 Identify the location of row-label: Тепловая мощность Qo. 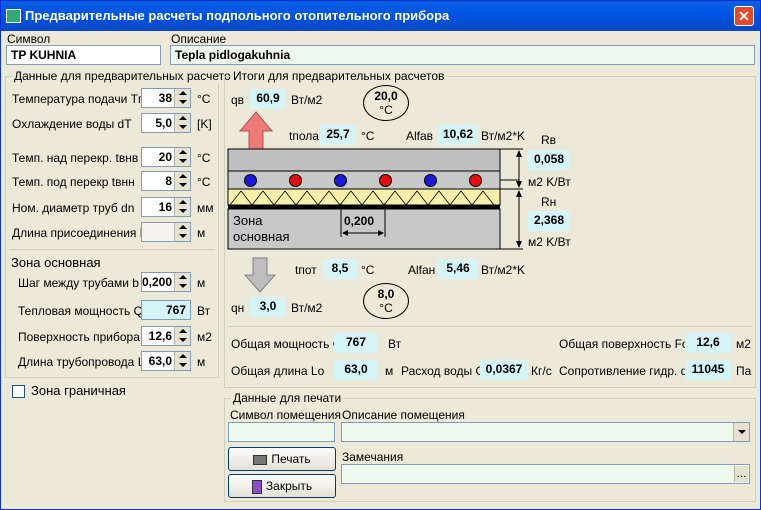
(84, 311).